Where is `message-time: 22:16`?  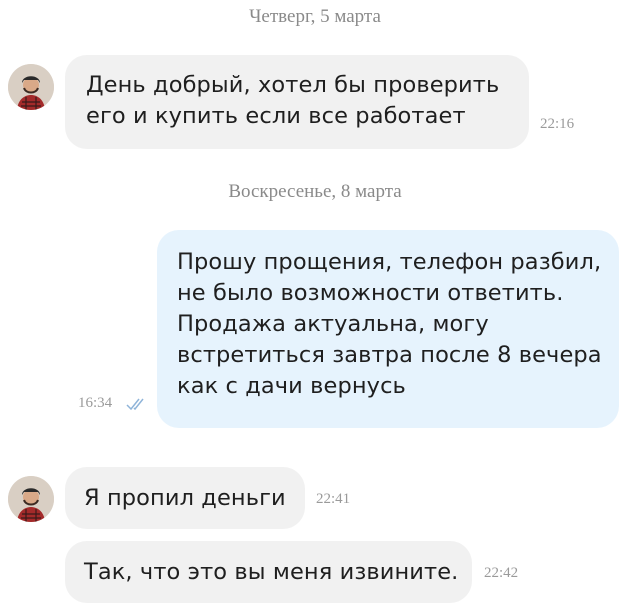 message-time: 22:16 is located at coordinates (557, 124).